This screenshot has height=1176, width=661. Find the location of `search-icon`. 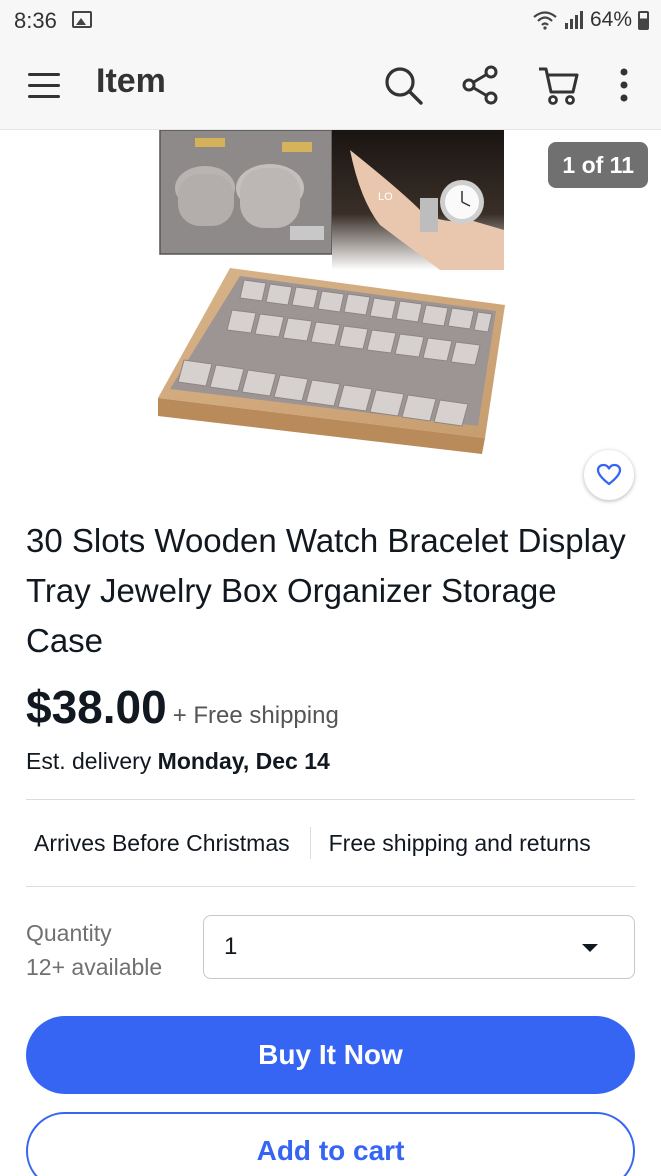

search-icon is located at coordinates (403, 85).